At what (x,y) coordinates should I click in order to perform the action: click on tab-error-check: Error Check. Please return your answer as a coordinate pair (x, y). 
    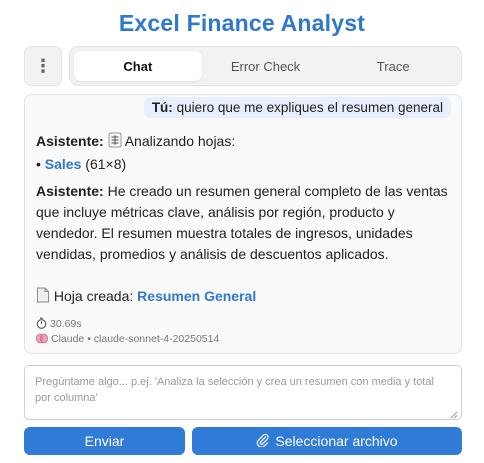
    Looking at the image, I should click on (266, 66).